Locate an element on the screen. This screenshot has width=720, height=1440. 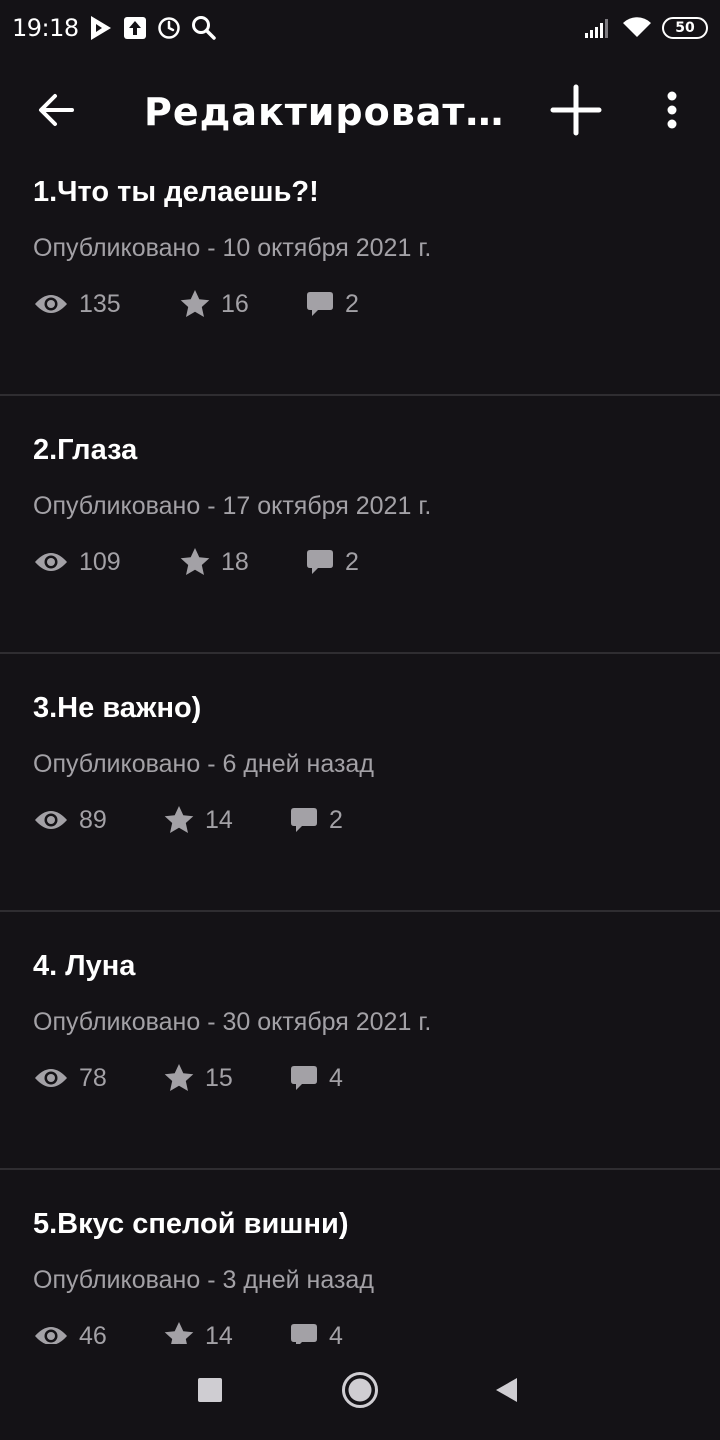
views-stat: 109 is located at coordinates (106, 562).